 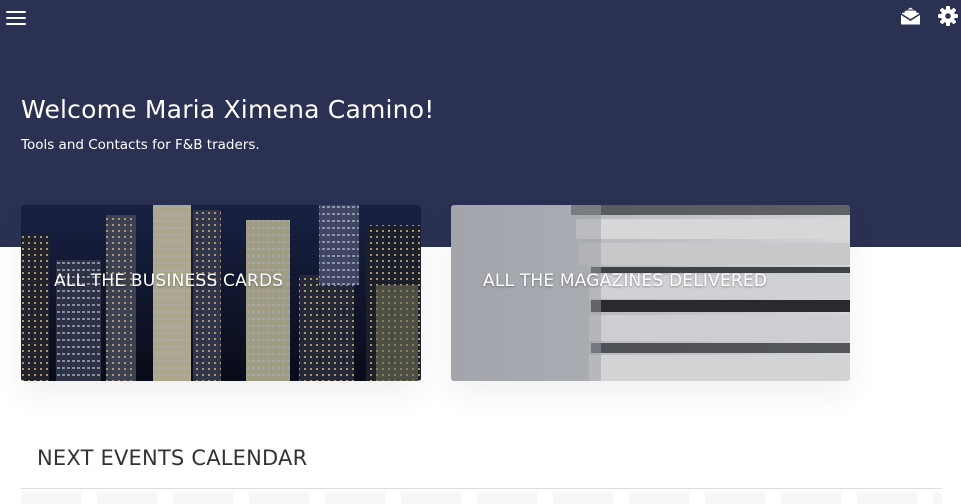 What do you see at coordinates (910, 16) in the screenshot?
I see `envelope-open-icon` at bounding box center [910, 16].